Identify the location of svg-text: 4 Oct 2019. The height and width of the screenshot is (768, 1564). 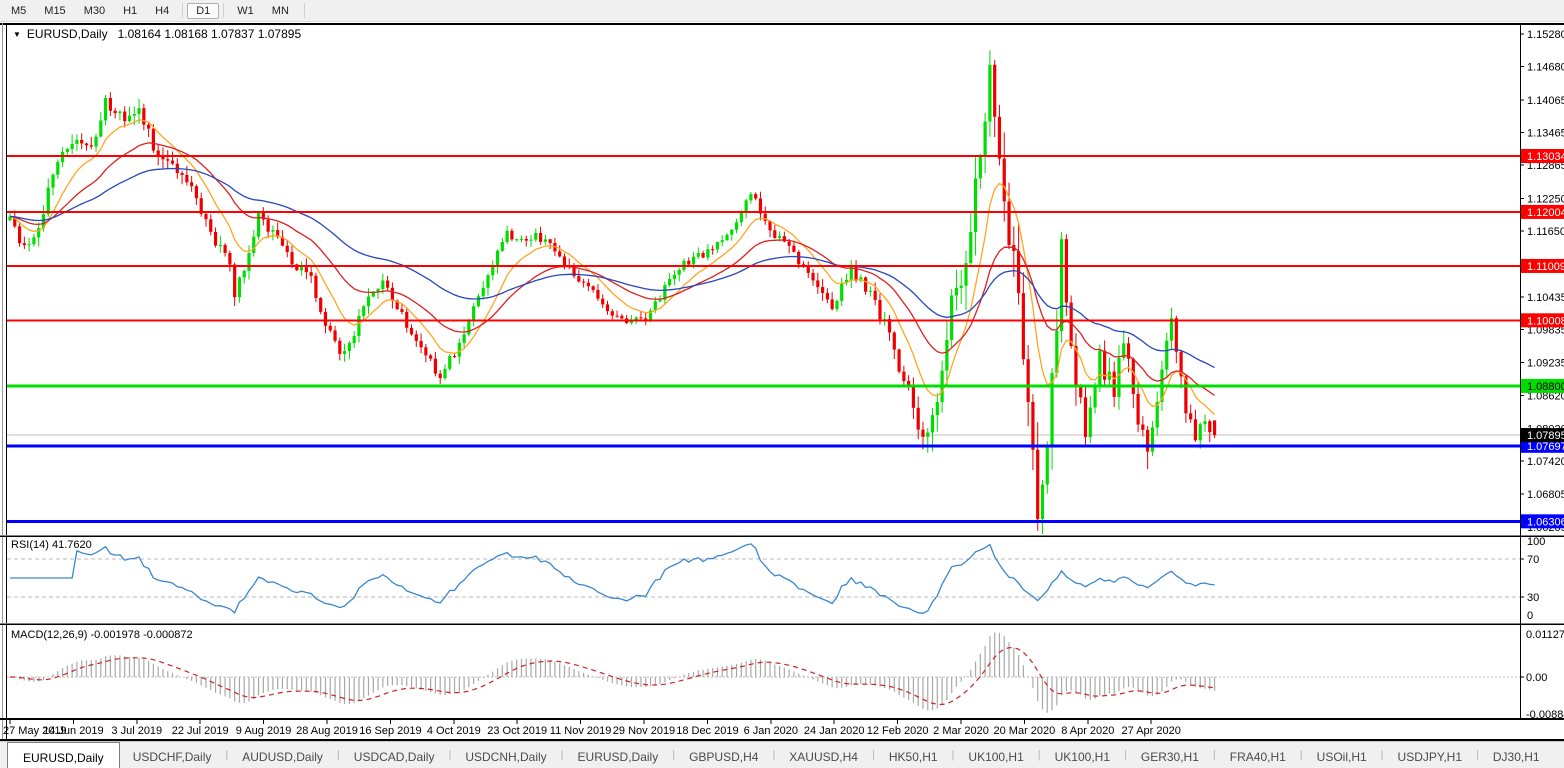
(454, 731).